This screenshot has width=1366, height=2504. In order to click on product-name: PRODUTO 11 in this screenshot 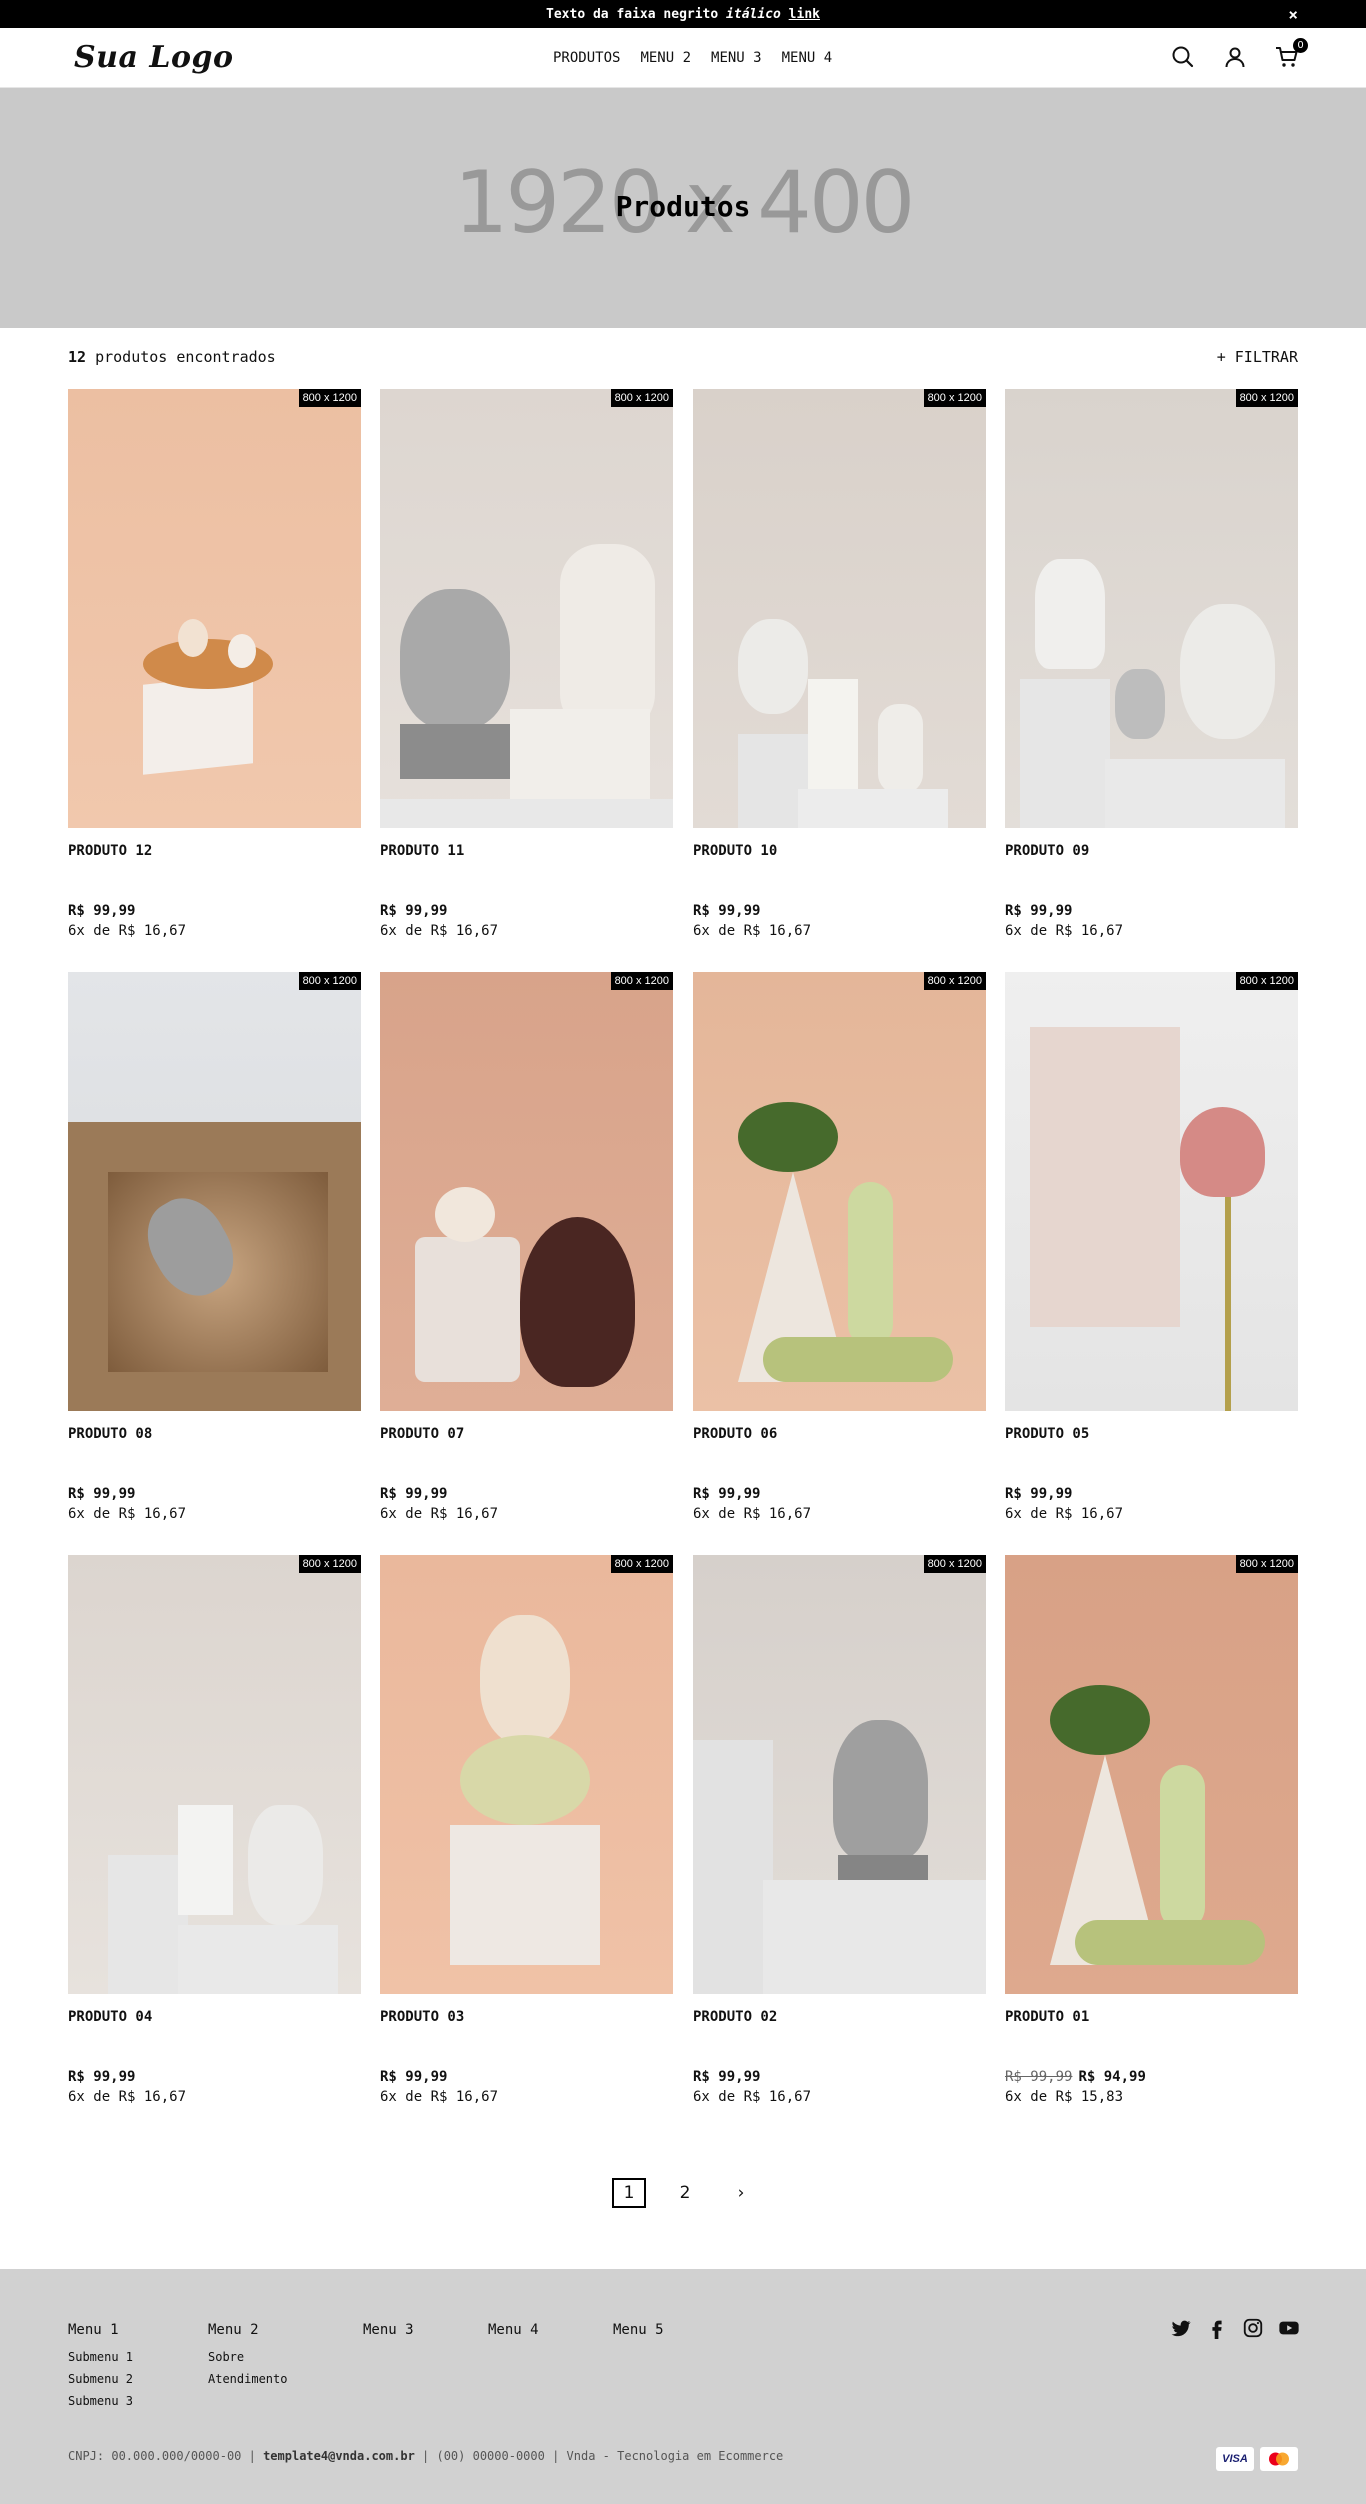, I will do `click(526, 851)`.